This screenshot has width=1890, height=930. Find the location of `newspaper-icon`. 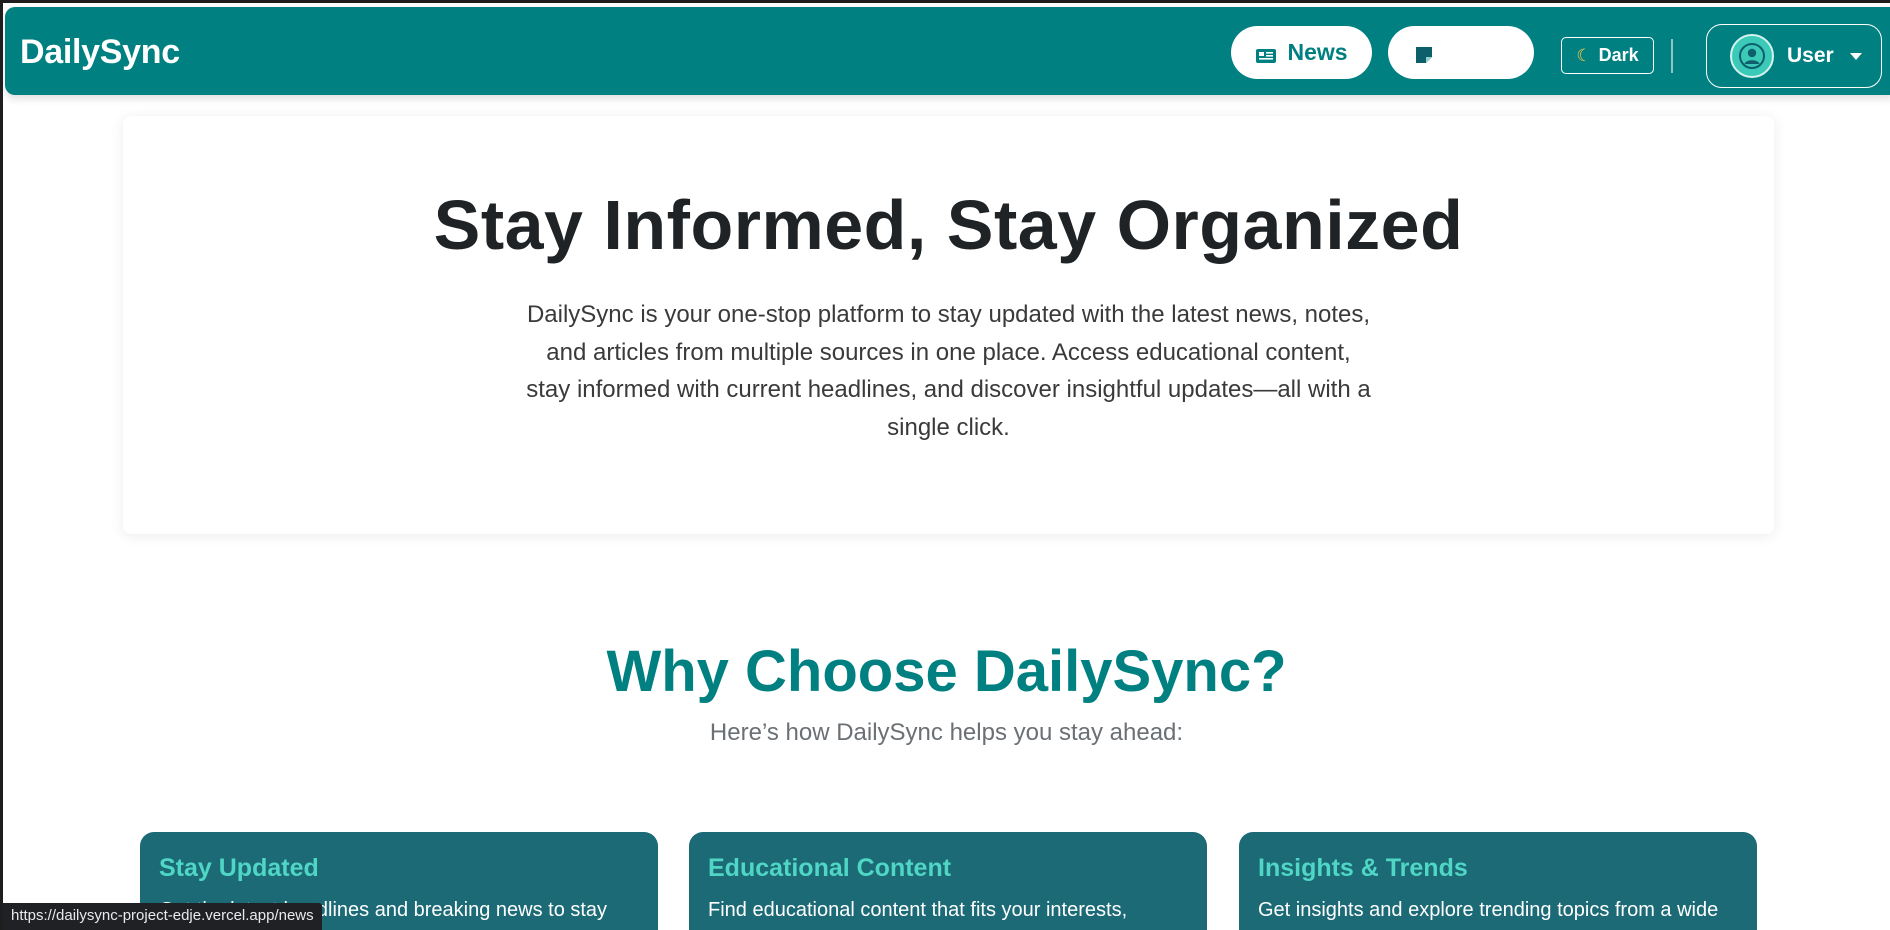

newspaper-icon is located at coordinates (1266, 53).